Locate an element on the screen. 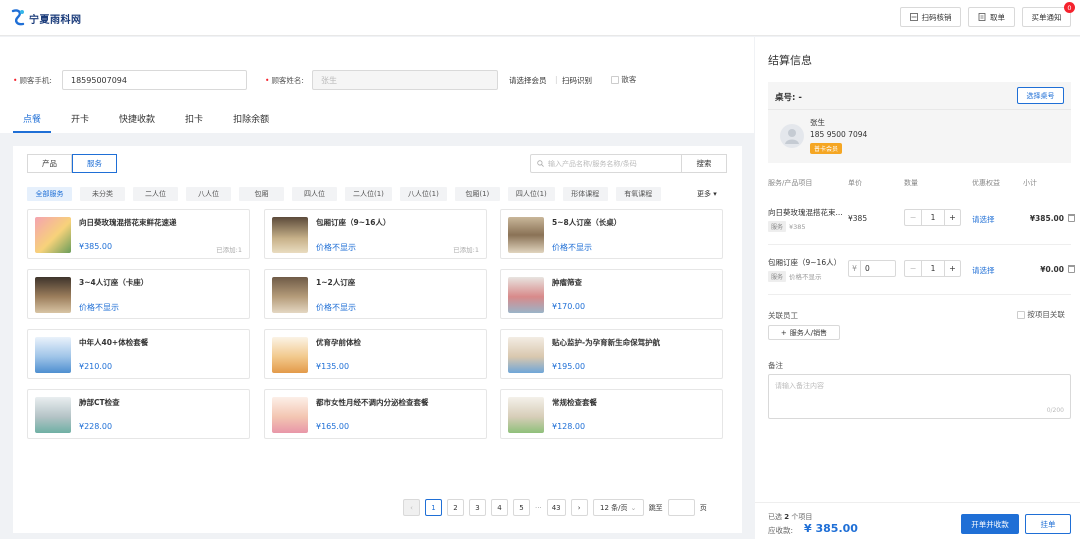 The width and height of the screenshot is (1080, 539). chip-2p-1: 二人位(1) is located at coordinates (368, 194).